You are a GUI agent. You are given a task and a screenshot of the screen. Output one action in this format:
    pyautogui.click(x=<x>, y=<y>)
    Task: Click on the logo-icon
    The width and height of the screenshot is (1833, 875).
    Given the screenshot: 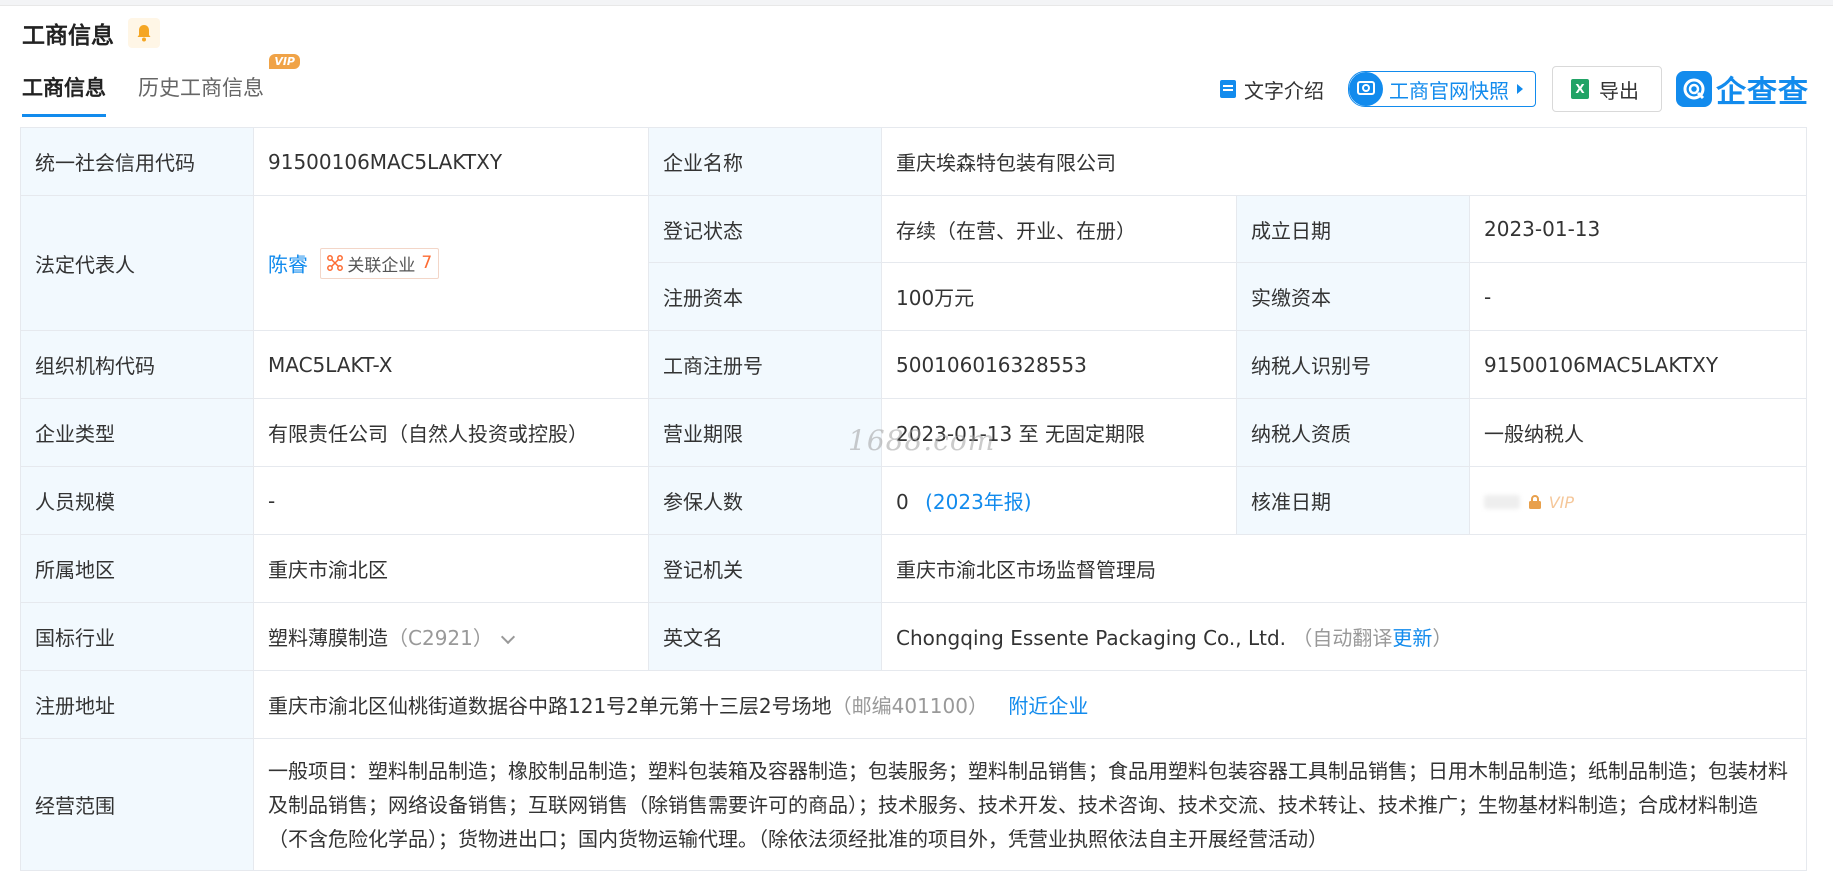 What is the action you would take?
    pyautogui.click(x=1694, y=89)
    